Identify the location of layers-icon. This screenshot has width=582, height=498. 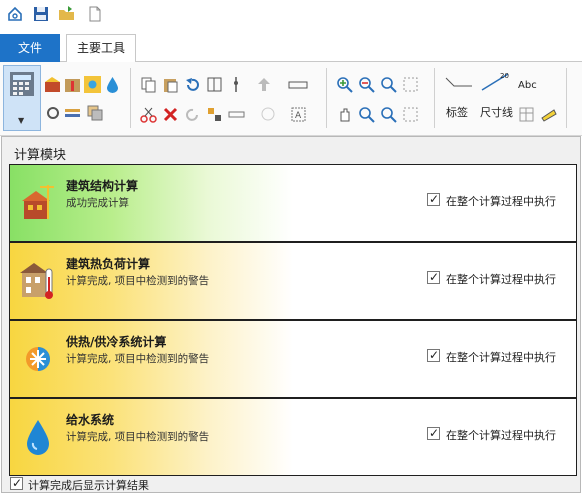
(94, 112).